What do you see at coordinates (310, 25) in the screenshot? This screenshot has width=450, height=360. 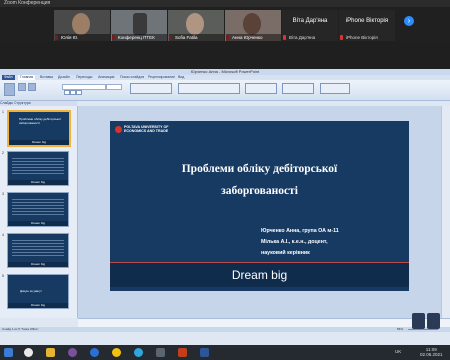 I see `participant-tile: Віта Дар'яна Віта Дар'яна` at bounding box center [310, 25].